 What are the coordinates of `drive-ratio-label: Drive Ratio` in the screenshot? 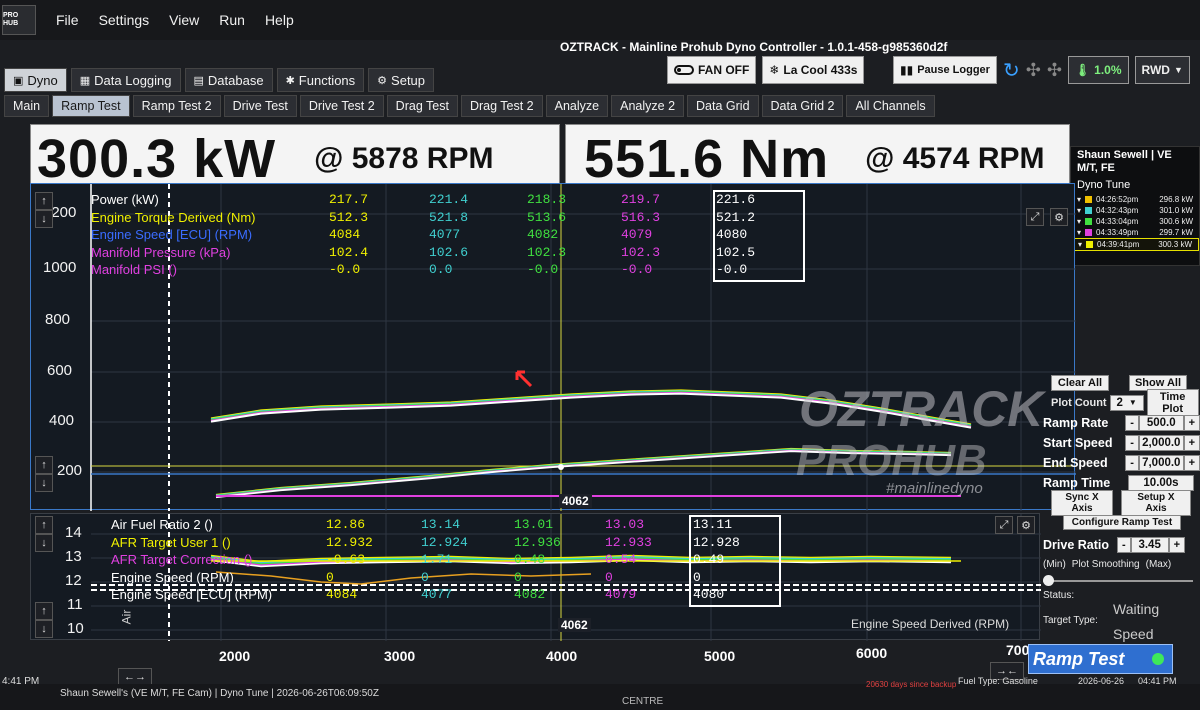 It's located at (1076, 544).